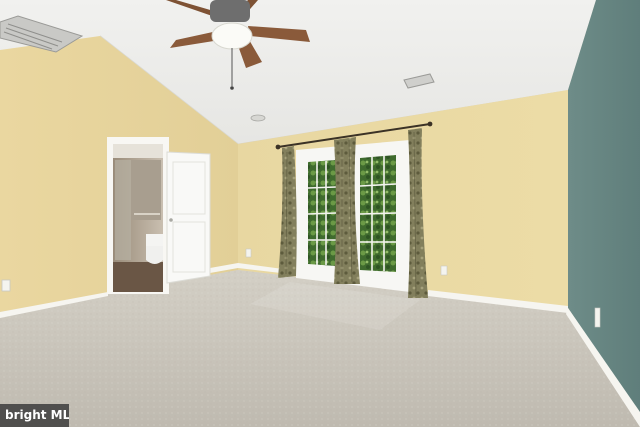  I want to click on smoke-detector, so click(258, 118).